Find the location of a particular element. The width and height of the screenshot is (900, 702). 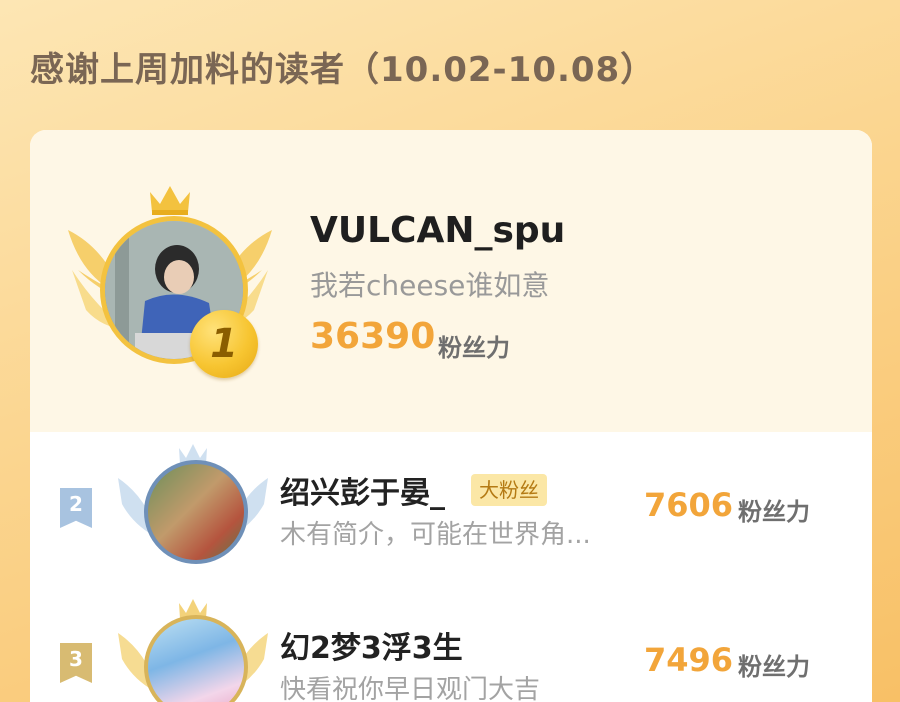

rank-1-medal: 1 is located at coordinates (224, 344).